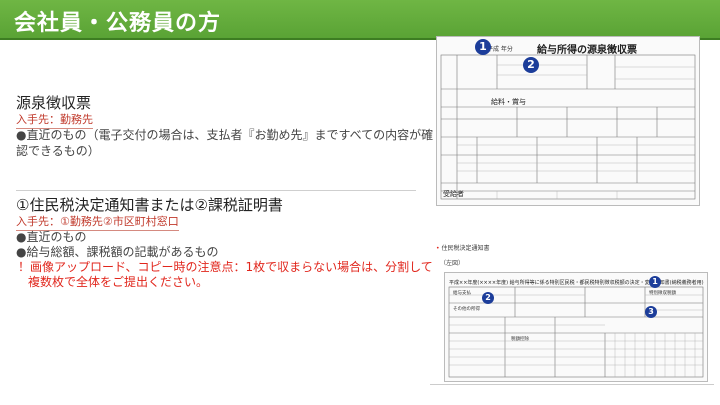 The image size is (720, 405). I want to click on form2-cell-special-collection: 特別徴収税額, so click(662, 293).